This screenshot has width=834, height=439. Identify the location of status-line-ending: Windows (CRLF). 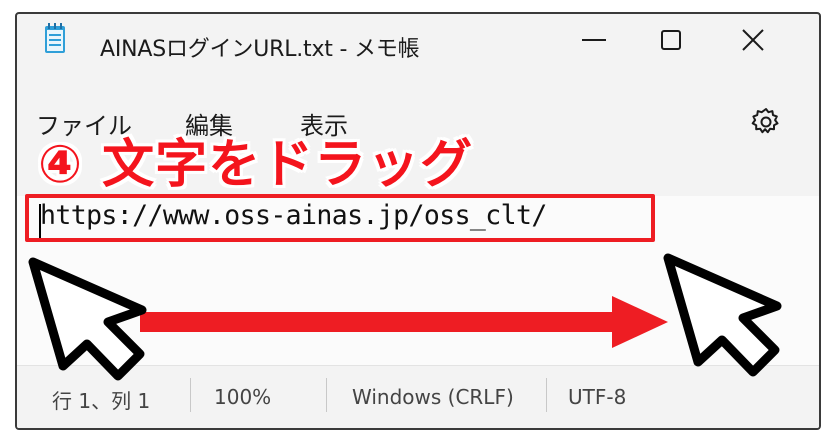
(433, 397).